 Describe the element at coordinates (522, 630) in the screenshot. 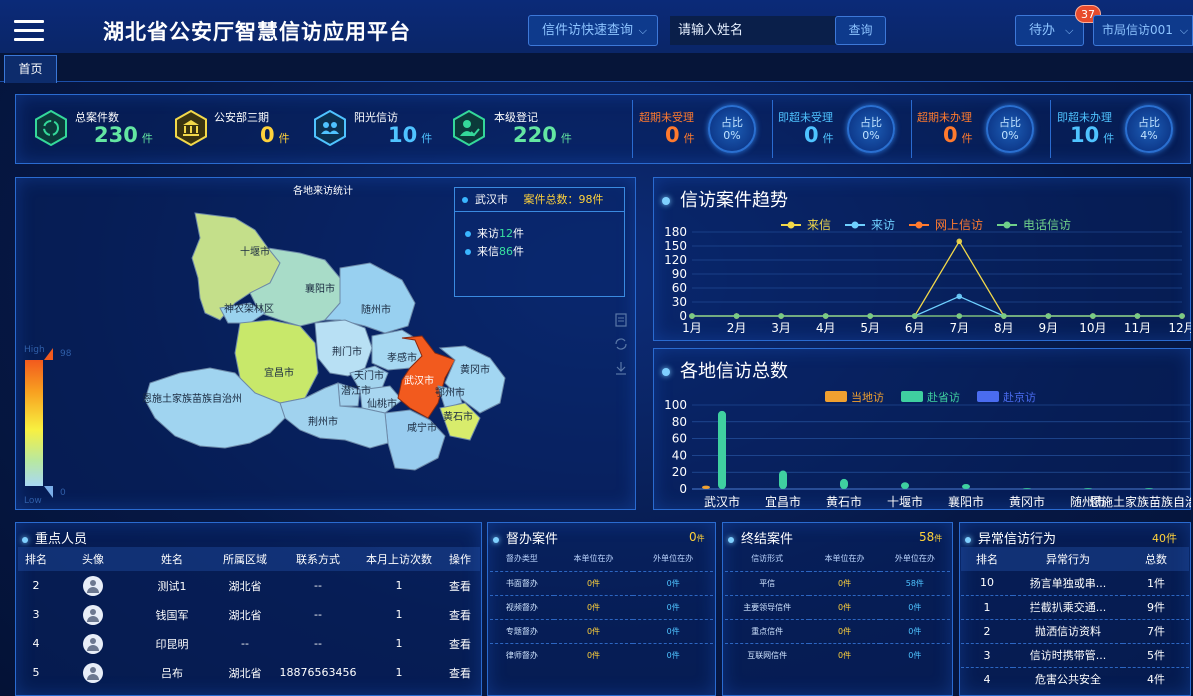

I see `cell: 专题督办` at that location.